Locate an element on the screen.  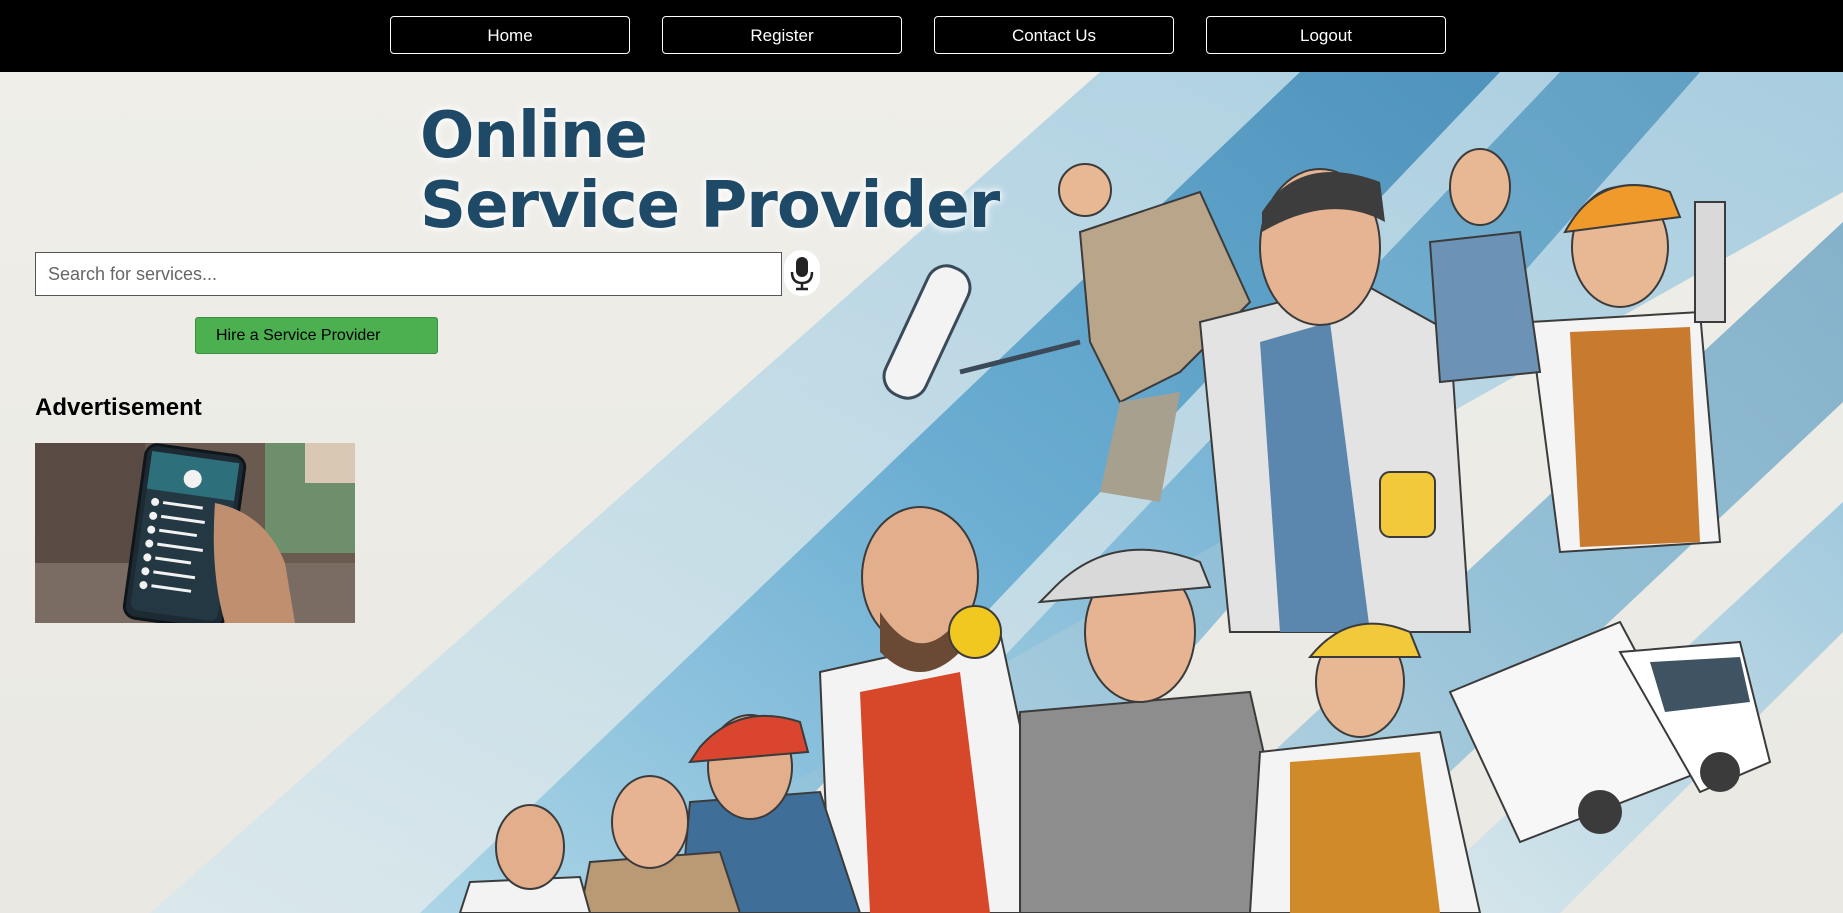
advertisement-heading: Advertisement is located at coordinates (118, 407).